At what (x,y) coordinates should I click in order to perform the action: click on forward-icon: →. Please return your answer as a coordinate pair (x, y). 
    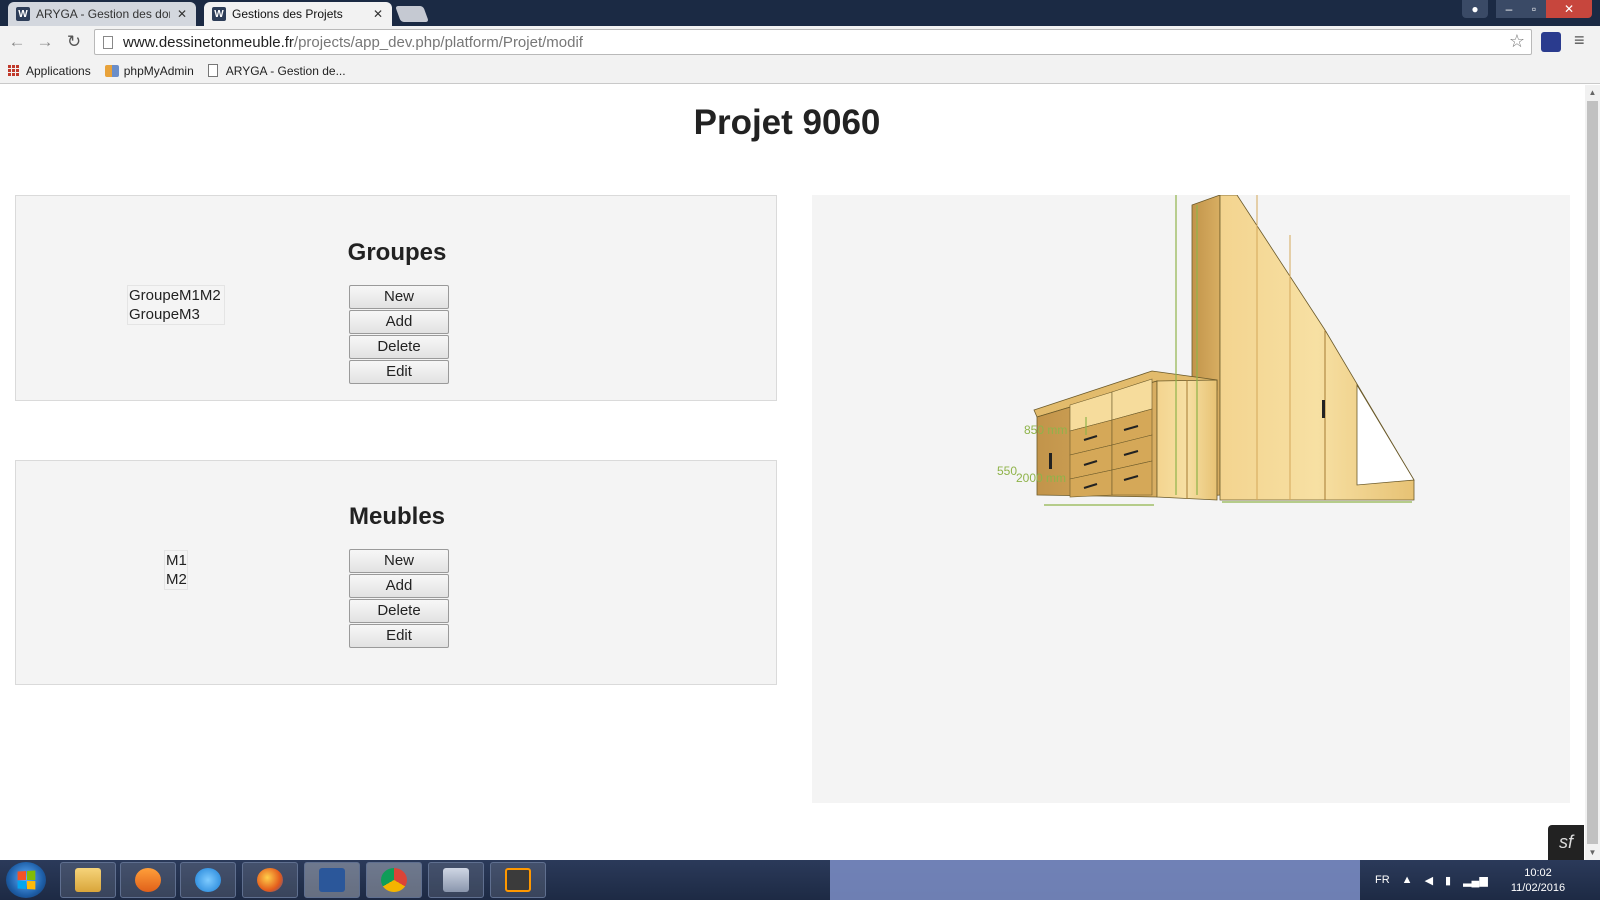
    Looking at the image, I should click on (45, 42).